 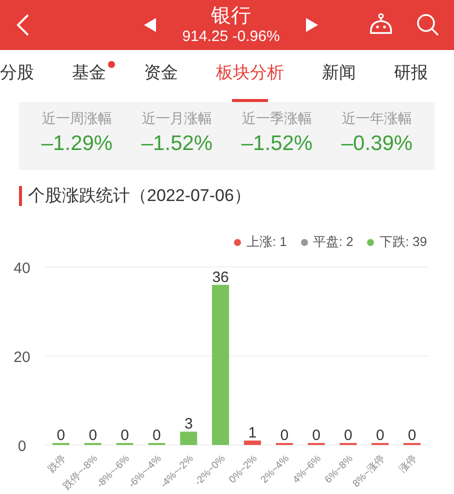 I want to click on stat-label: 近一月涨幅, so click(x=177, y=119).